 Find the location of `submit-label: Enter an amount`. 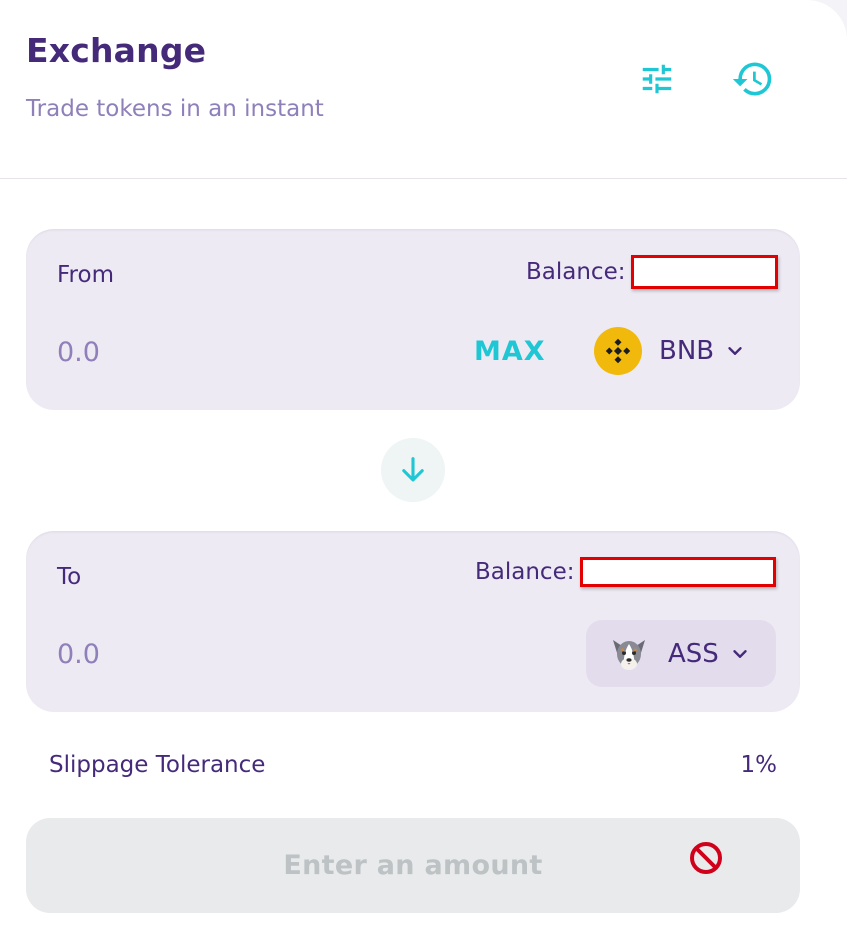

submit-label: Enter an amount is located at coordinates (413, 865).